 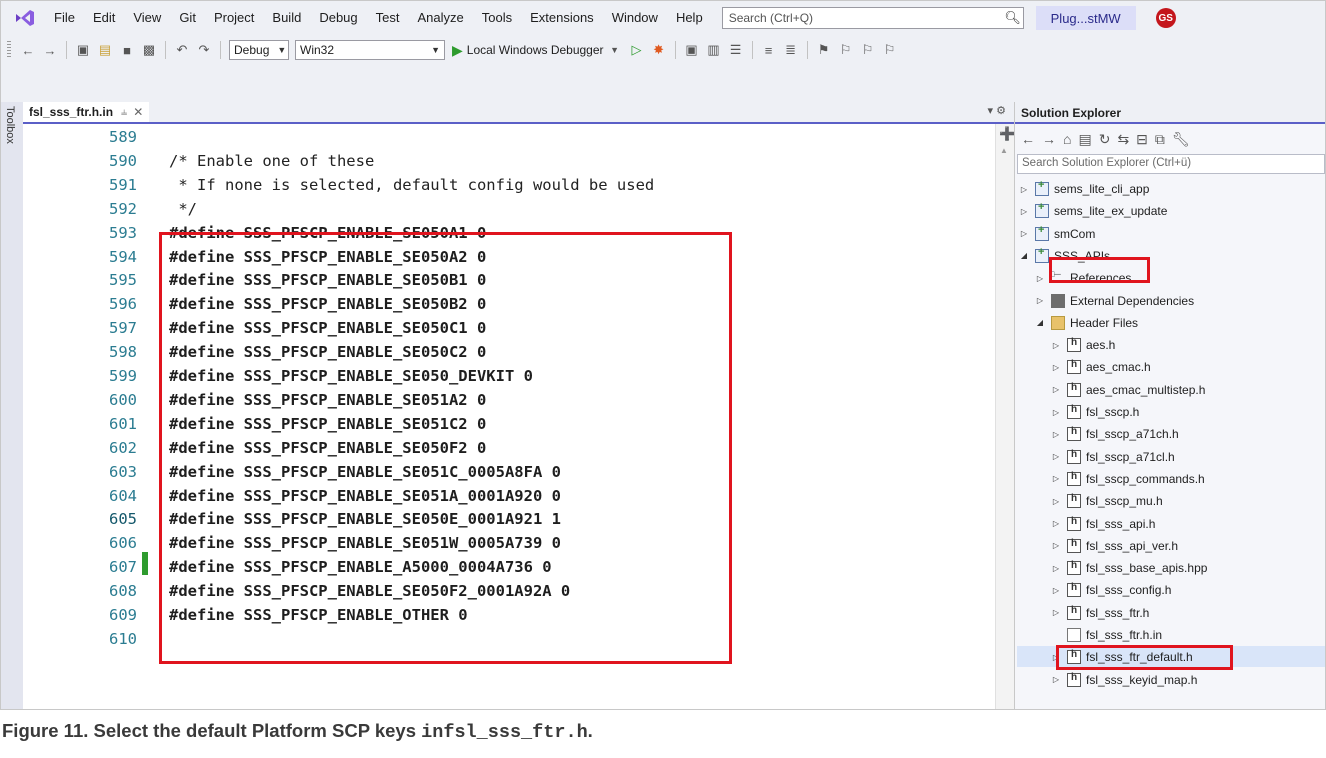 What do you see at coordinates (539, 50) in the screenshot?
I see `start-debugging-button: ▶ Local Windows Debugger ▼` at bounding box center [539, 50].